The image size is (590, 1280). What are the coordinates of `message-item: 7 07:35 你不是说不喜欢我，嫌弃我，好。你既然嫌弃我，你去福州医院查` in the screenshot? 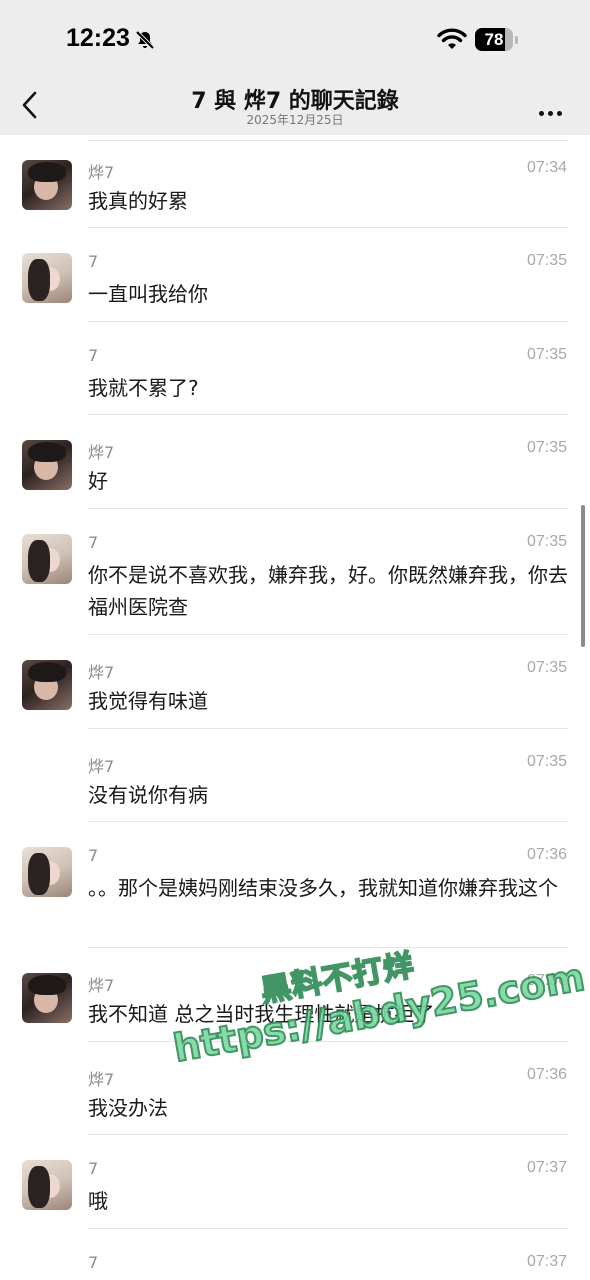 It's located at (295, 572).